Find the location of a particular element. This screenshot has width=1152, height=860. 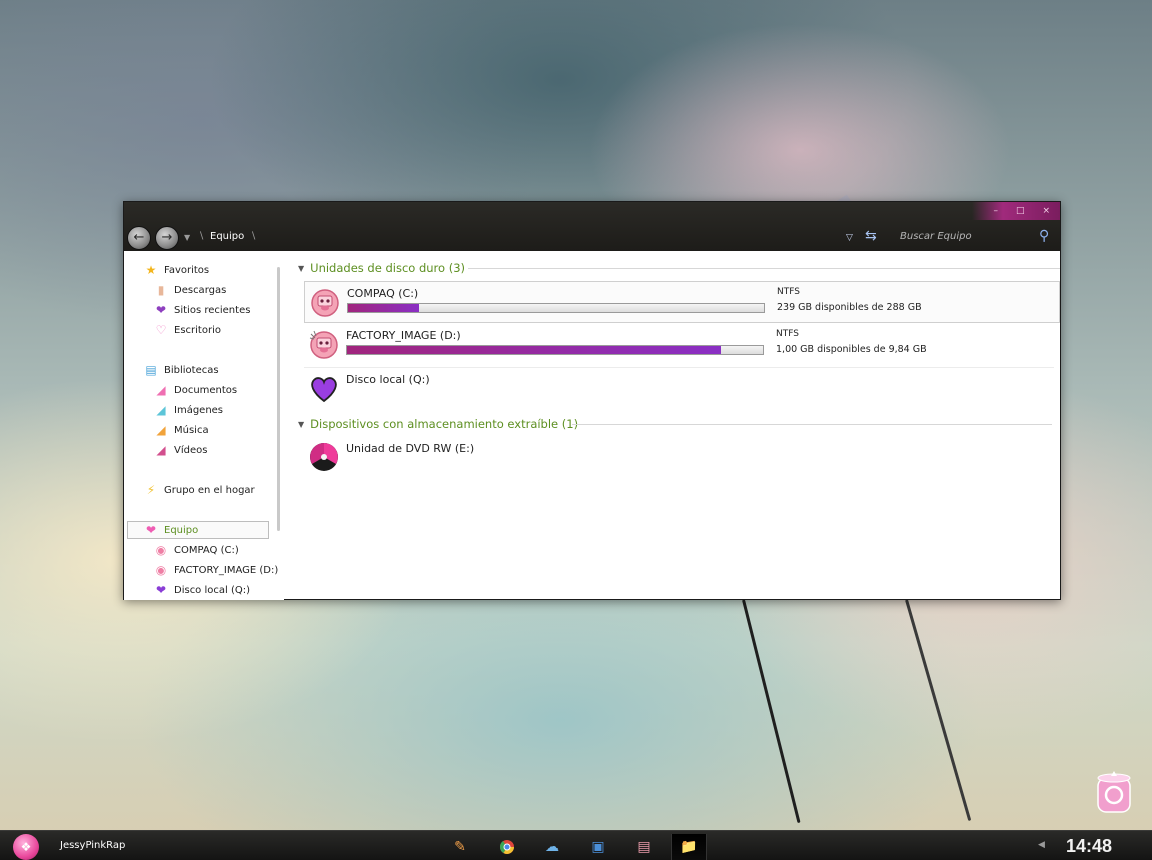

sidebar-item-drive-d: ◉ FACTORY_IMAGE (D:) is located at coordinates (216, 570).